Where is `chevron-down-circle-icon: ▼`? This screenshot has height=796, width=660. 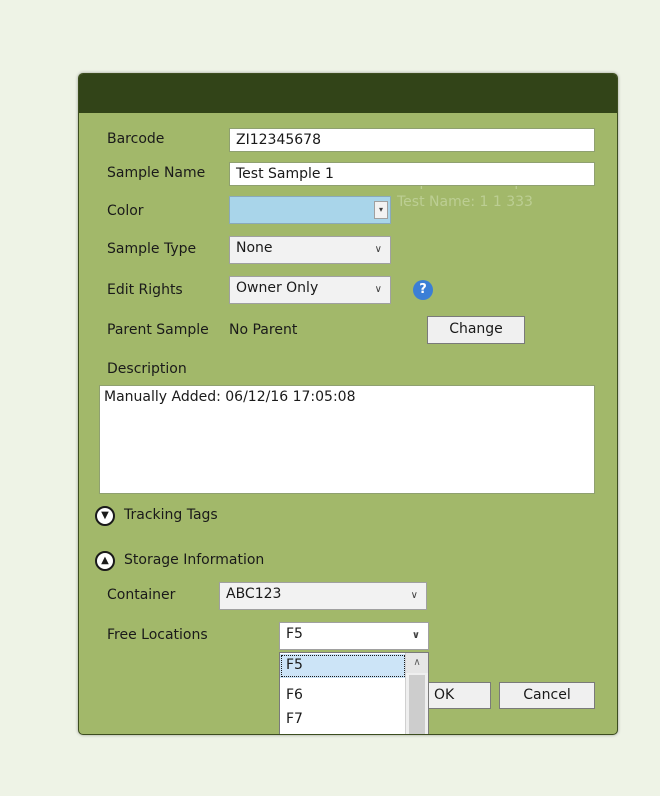
chevron-down-circle-icon: ▼ is located at coordinates (105, 516).